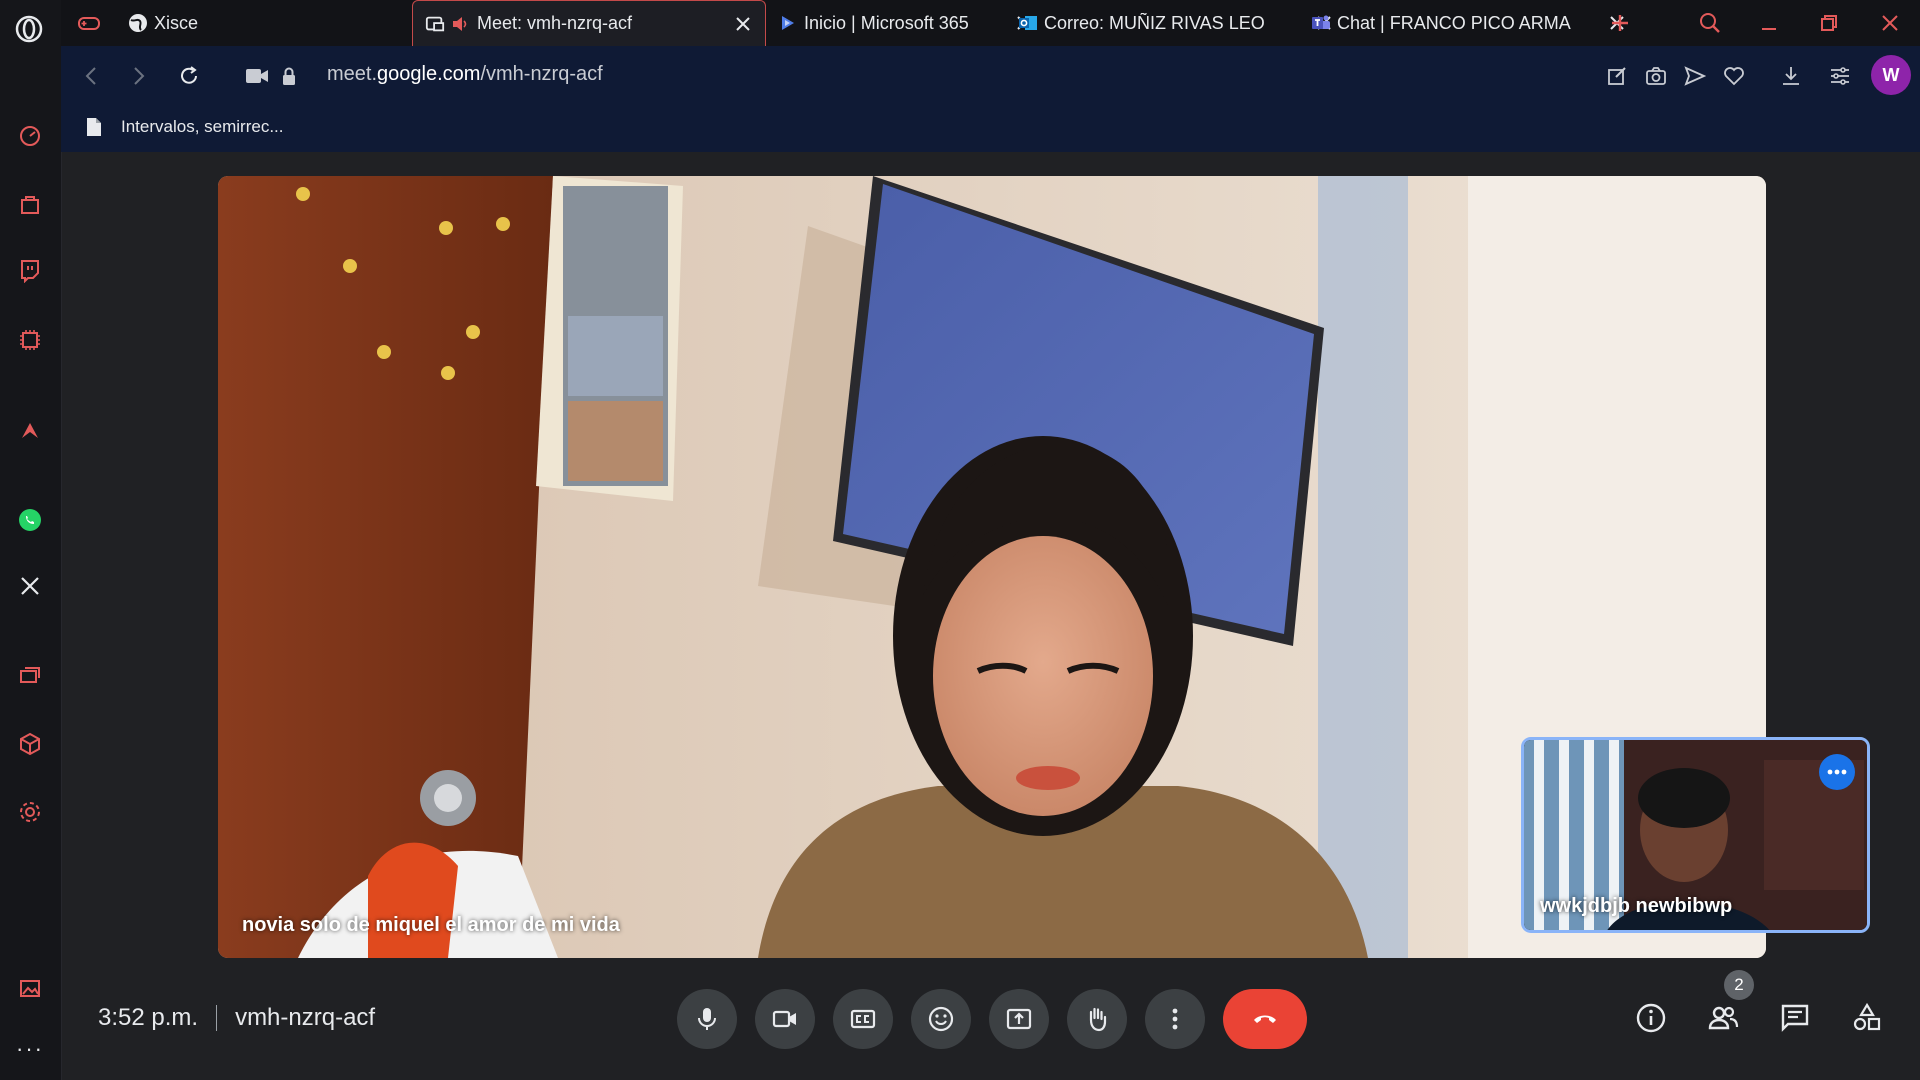 The image size is (1920, 1080). I want to click on more-options-button, so click(1175, 1019).